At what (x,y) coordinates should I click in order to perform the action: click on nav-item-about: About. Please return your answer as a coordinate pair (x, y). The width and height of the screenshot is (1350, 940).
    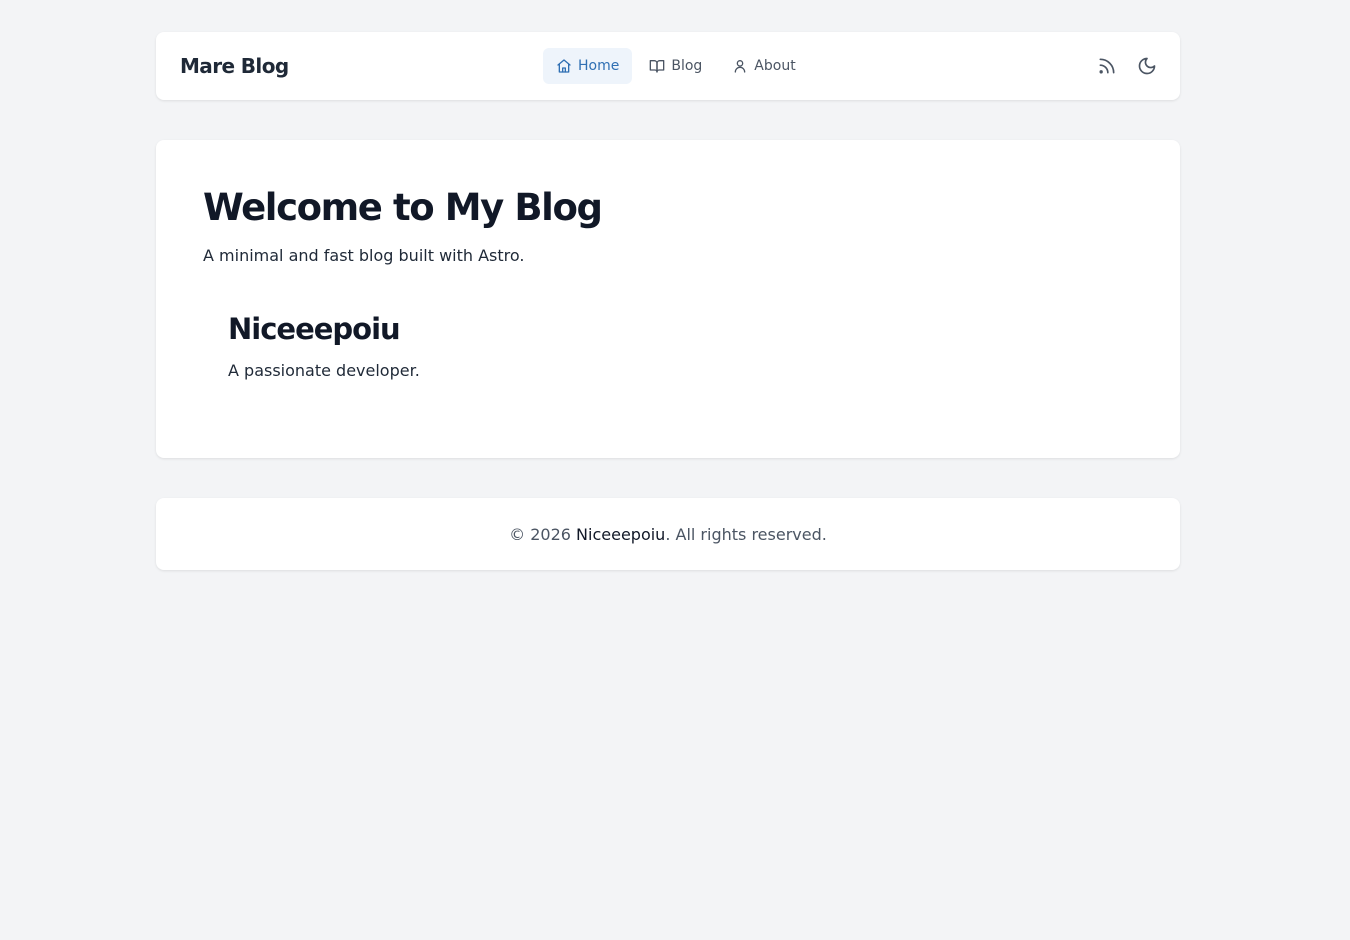
    Looking at the image, I should click on (763, 66).